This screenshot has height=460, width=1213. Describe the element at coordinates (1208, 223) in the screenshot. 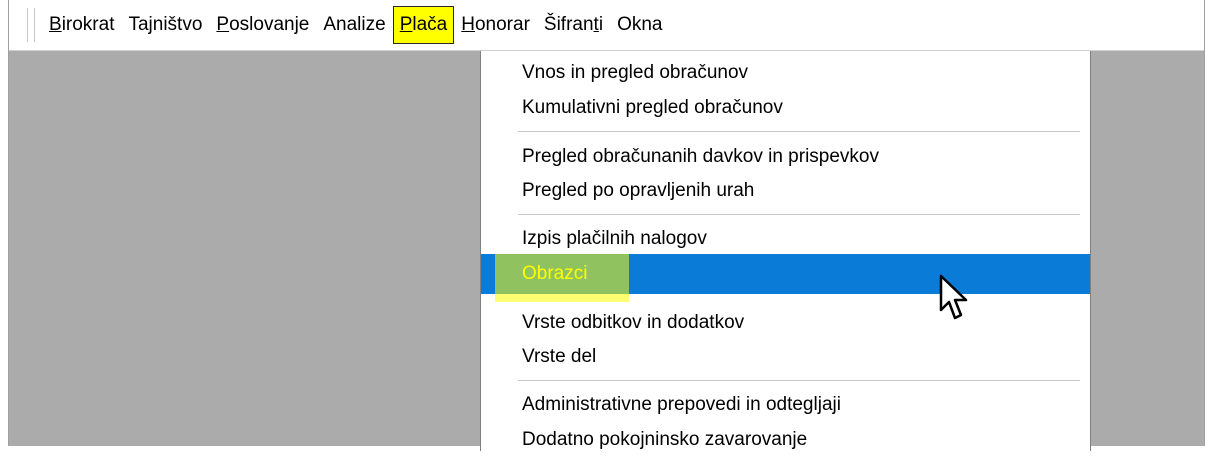

I see `window-right-border` at that location.